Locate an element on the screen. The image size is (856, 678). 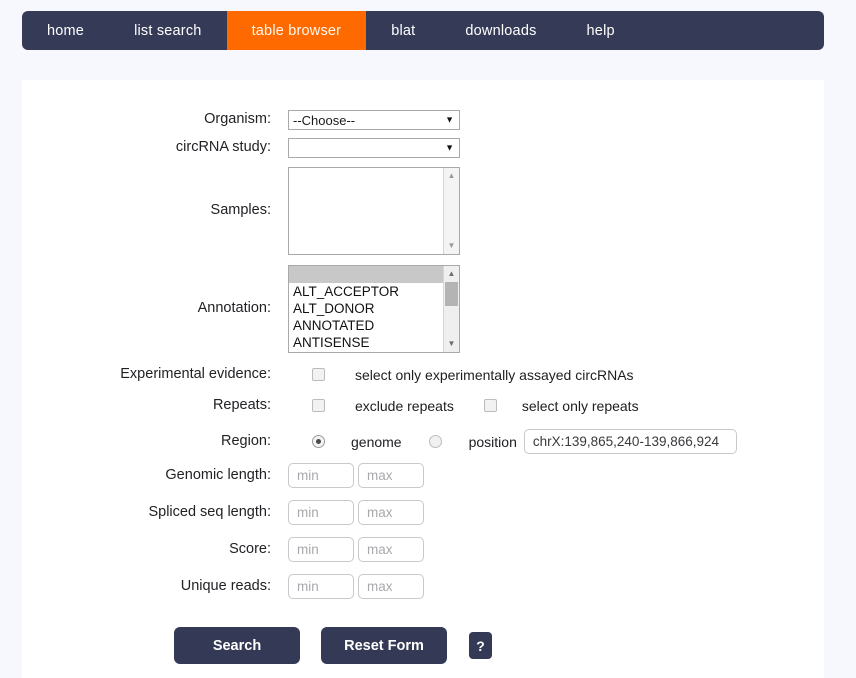
circrna-study-control: ▼ is located at coordinates (374, 148).